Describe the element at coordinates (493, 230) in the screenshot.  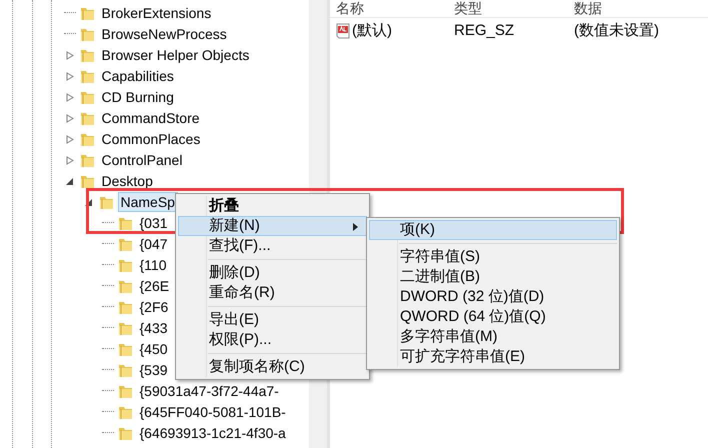
I see `menu-item: 项(K)` at that location.